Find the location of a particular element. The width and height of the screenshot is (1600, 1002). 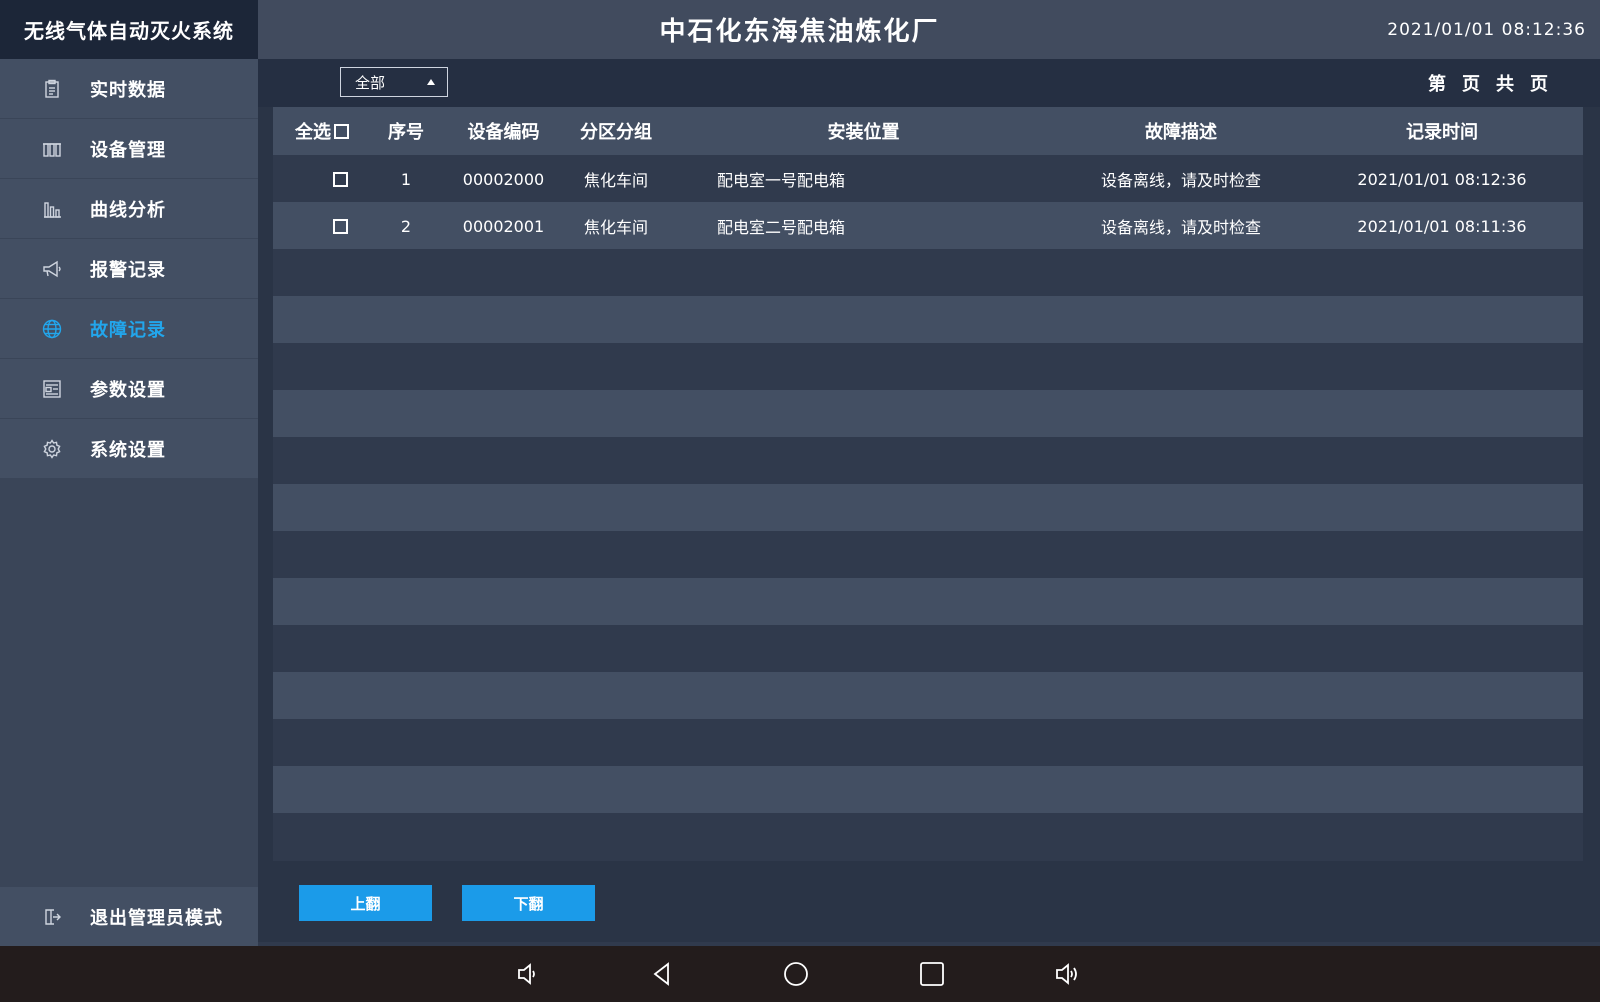

form-icon is located at coordinates (52, 389).